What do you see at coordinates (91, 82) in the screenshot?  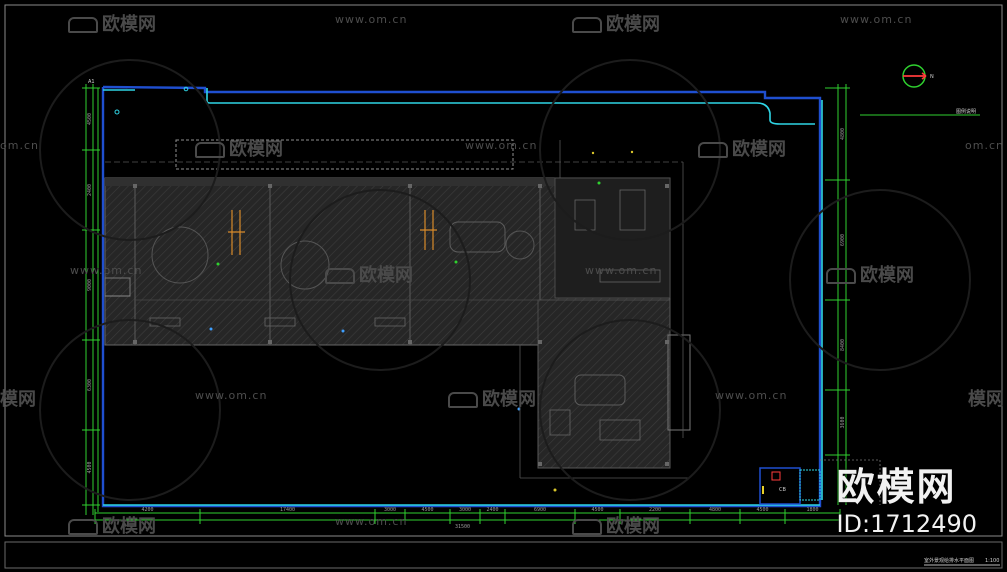 I see `corner-tag: A1` at bounding box center [91, 82].